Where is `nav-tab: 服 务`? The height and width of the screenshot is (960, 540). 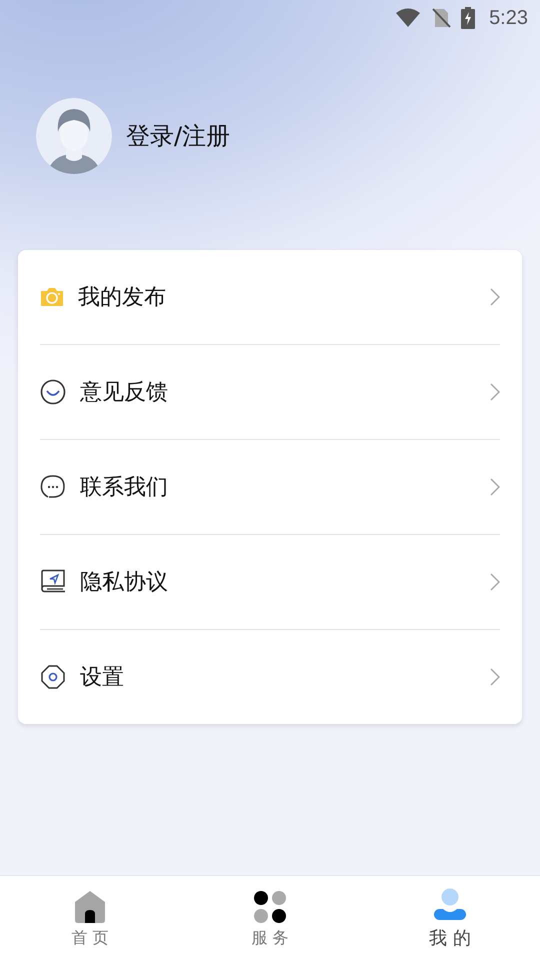
nav-tab: 服 务 is located at coordinates (270, 918).